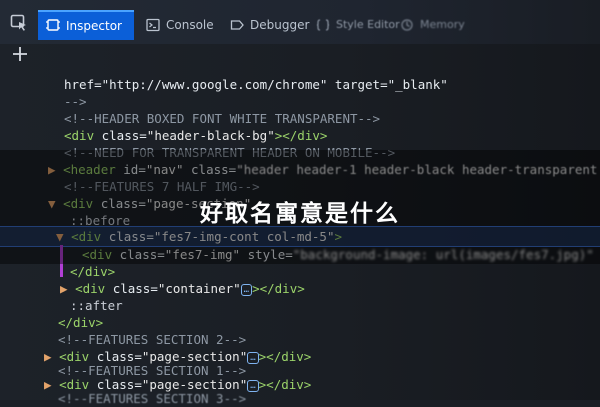 The image size is (600, 407). Describe the element at coordinates (153, 25) in the screenshot. I see `console-icon` at that location.